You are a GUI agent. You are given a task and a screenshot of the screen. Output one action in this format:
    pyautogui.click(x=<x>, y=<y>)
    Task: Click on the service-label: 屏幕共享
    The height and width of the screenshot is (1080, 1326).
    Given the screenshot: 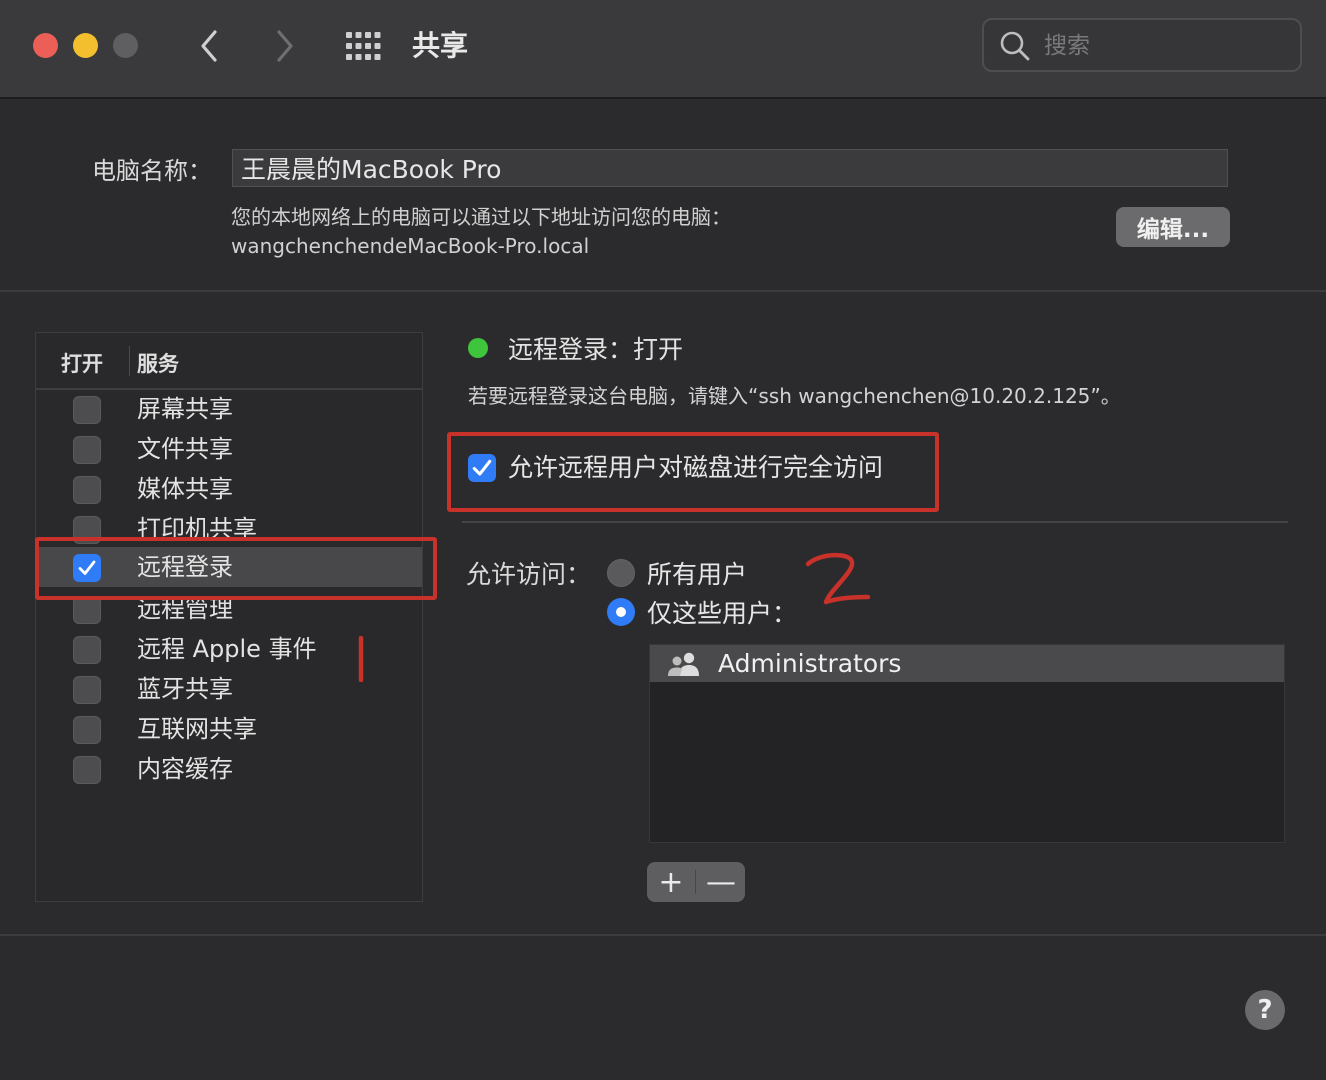 What is the action you would take?
    pyautogui.click(x=185, y=409)
    